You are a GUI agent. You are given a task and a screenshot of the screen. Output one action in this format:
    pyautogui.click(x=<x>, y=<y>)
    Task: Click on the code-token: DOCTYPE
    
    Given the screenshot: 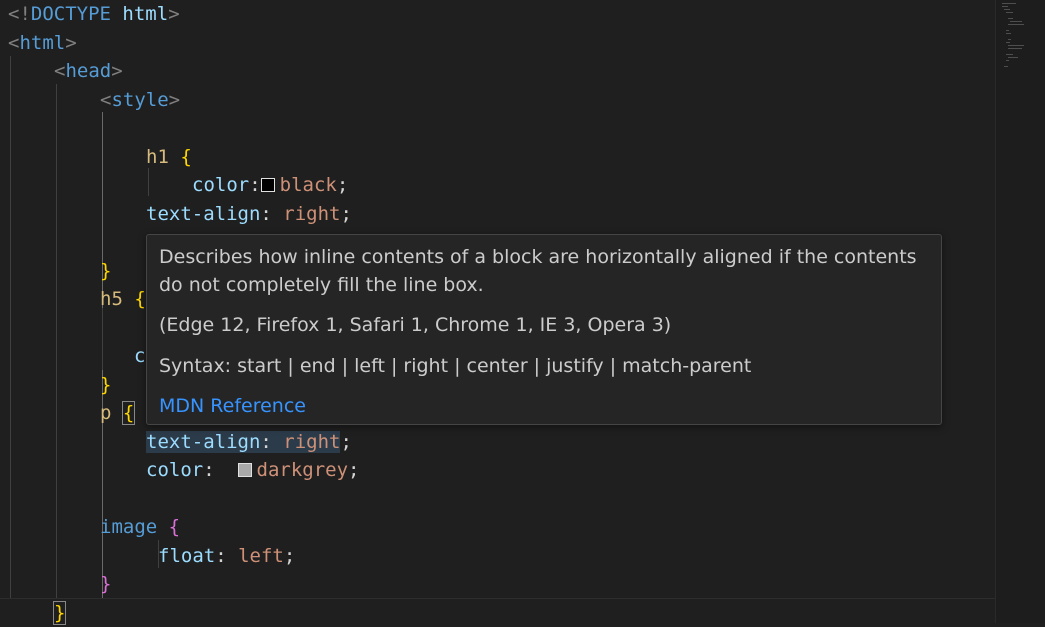 What is the action you would take?
    pyautogui.click(x=70, y=14)
    